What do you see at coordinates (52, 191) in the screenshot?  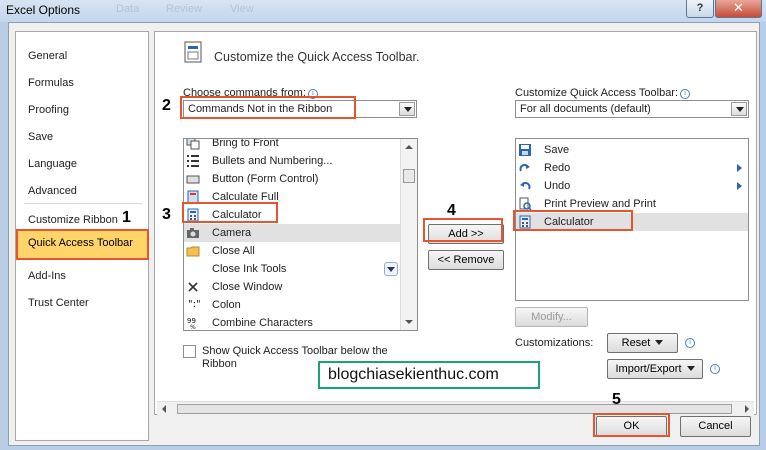 I see `nav-item-advanced: Advanced` at bounding box center [52, 191].